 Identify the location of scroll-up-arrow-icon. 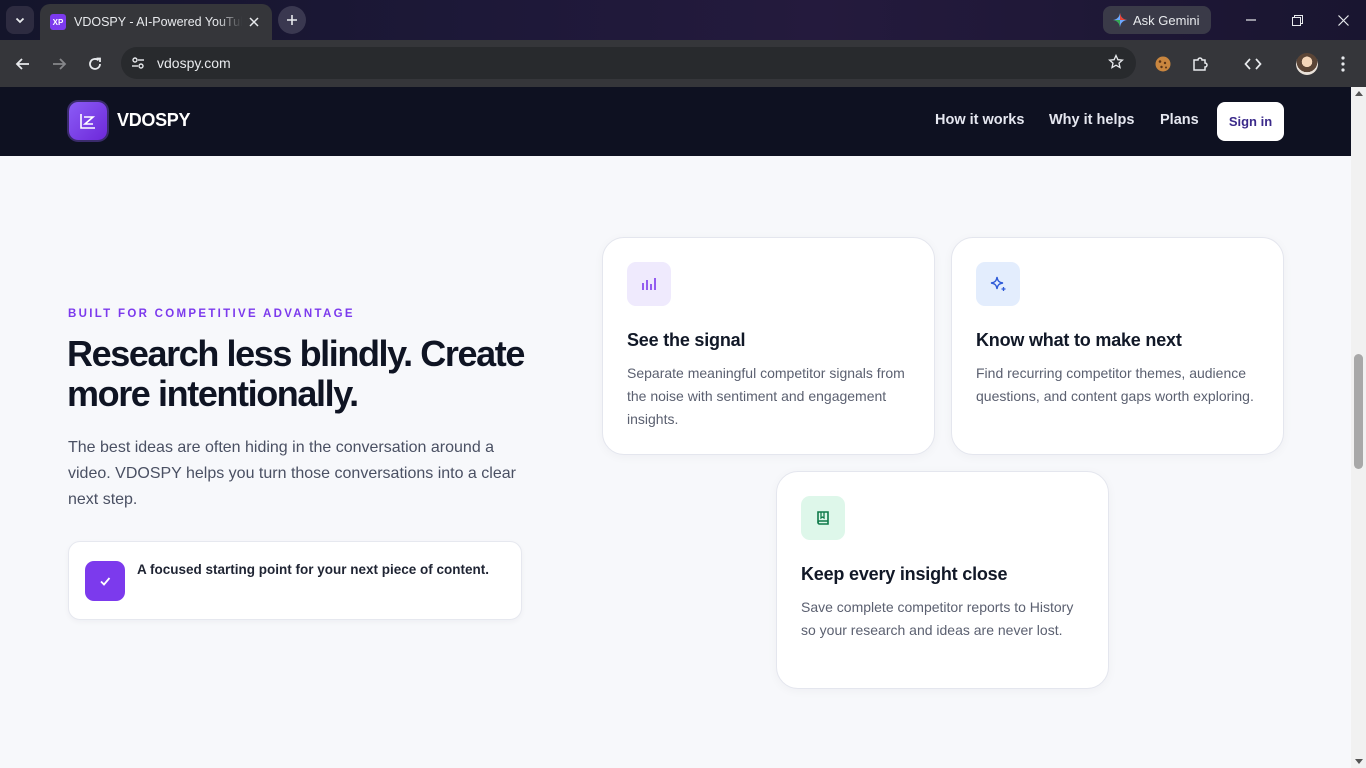
(1359, 93).